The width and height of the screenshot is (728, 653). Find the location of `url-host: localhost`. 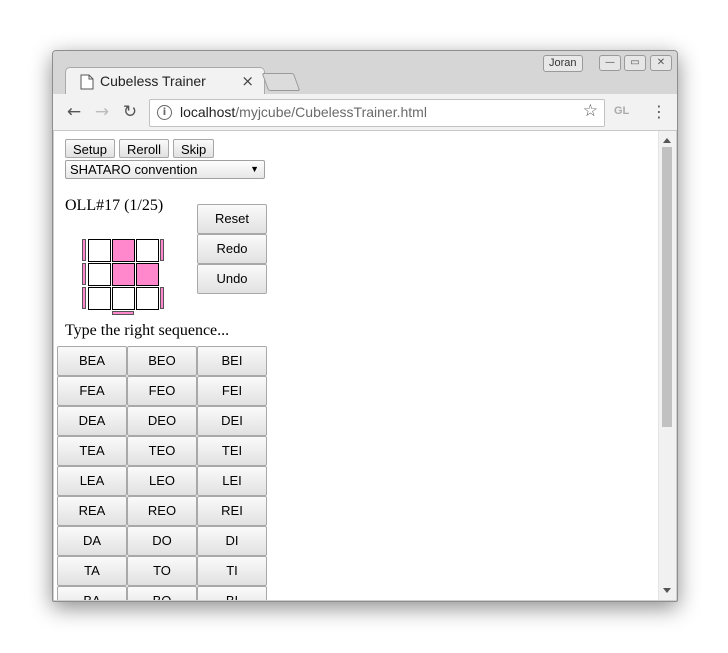

url-host: localhost is located at coordinates (208, 112).